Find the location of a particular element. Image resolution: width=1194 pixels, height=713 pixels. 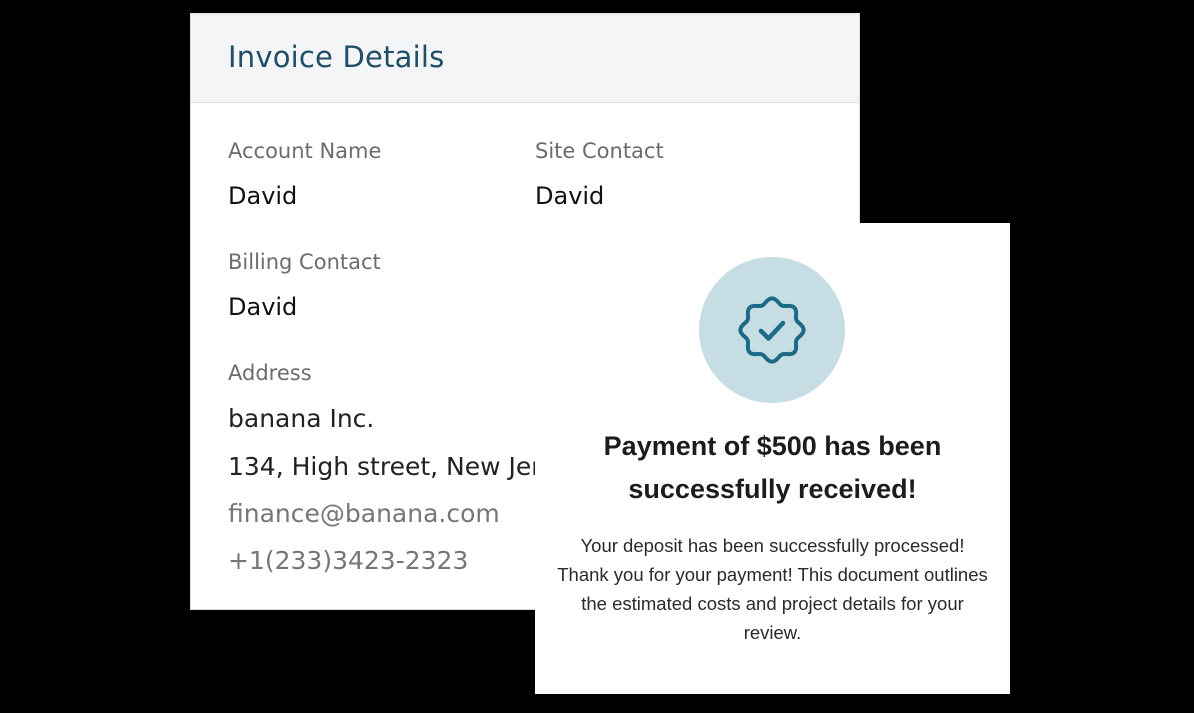

address-phone: +1(233)3423-2323 is located at coordinates (348, 560).